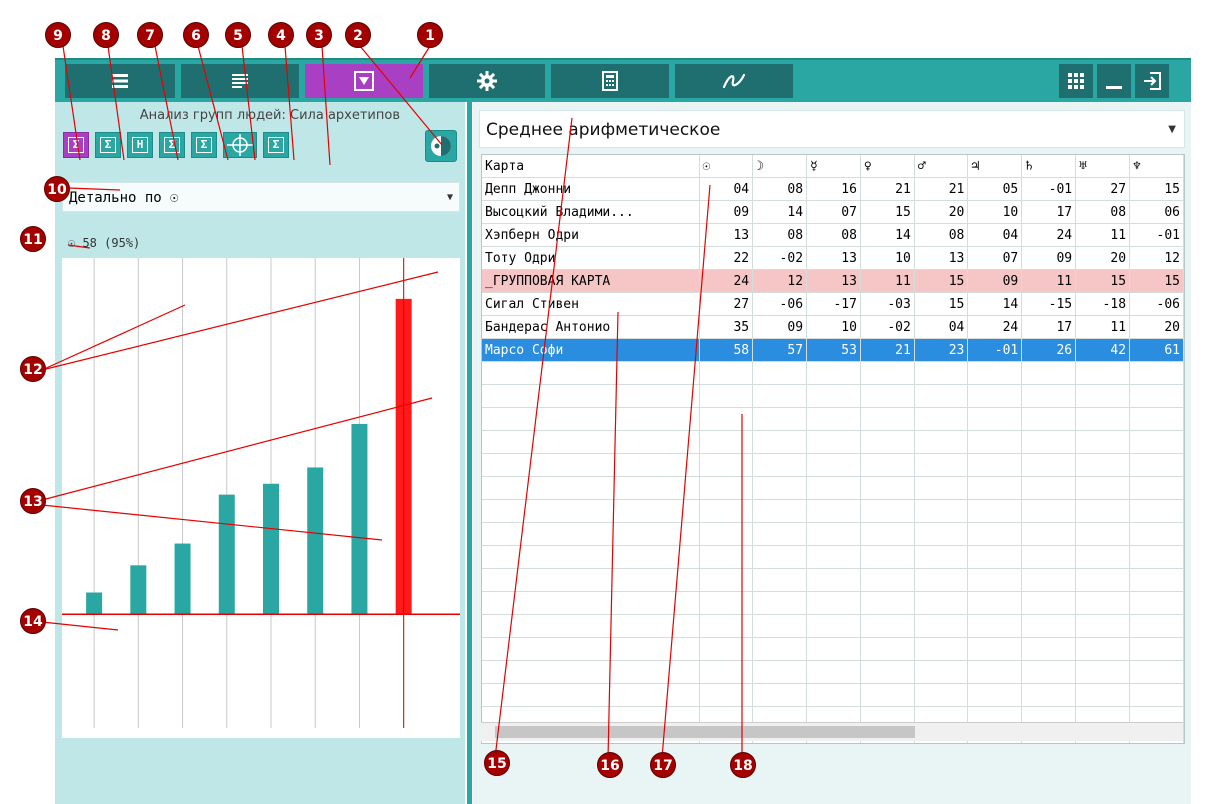 The height and width of the screenshot is (804, 1211). What do you see at coordinates (743, 765) in the screenshot?
I see `annotation-marker: 18` at bounding box center [743, 765].